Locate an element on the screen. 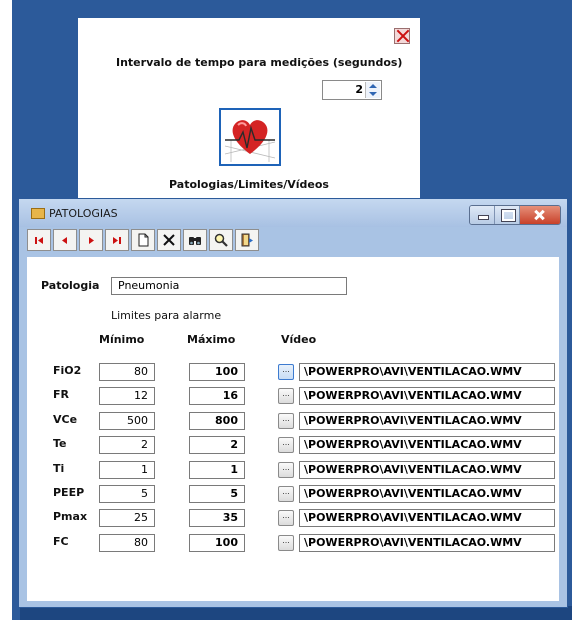 This screenshot has height=624, width=574. exit-button is located at coordinates (247, 240).